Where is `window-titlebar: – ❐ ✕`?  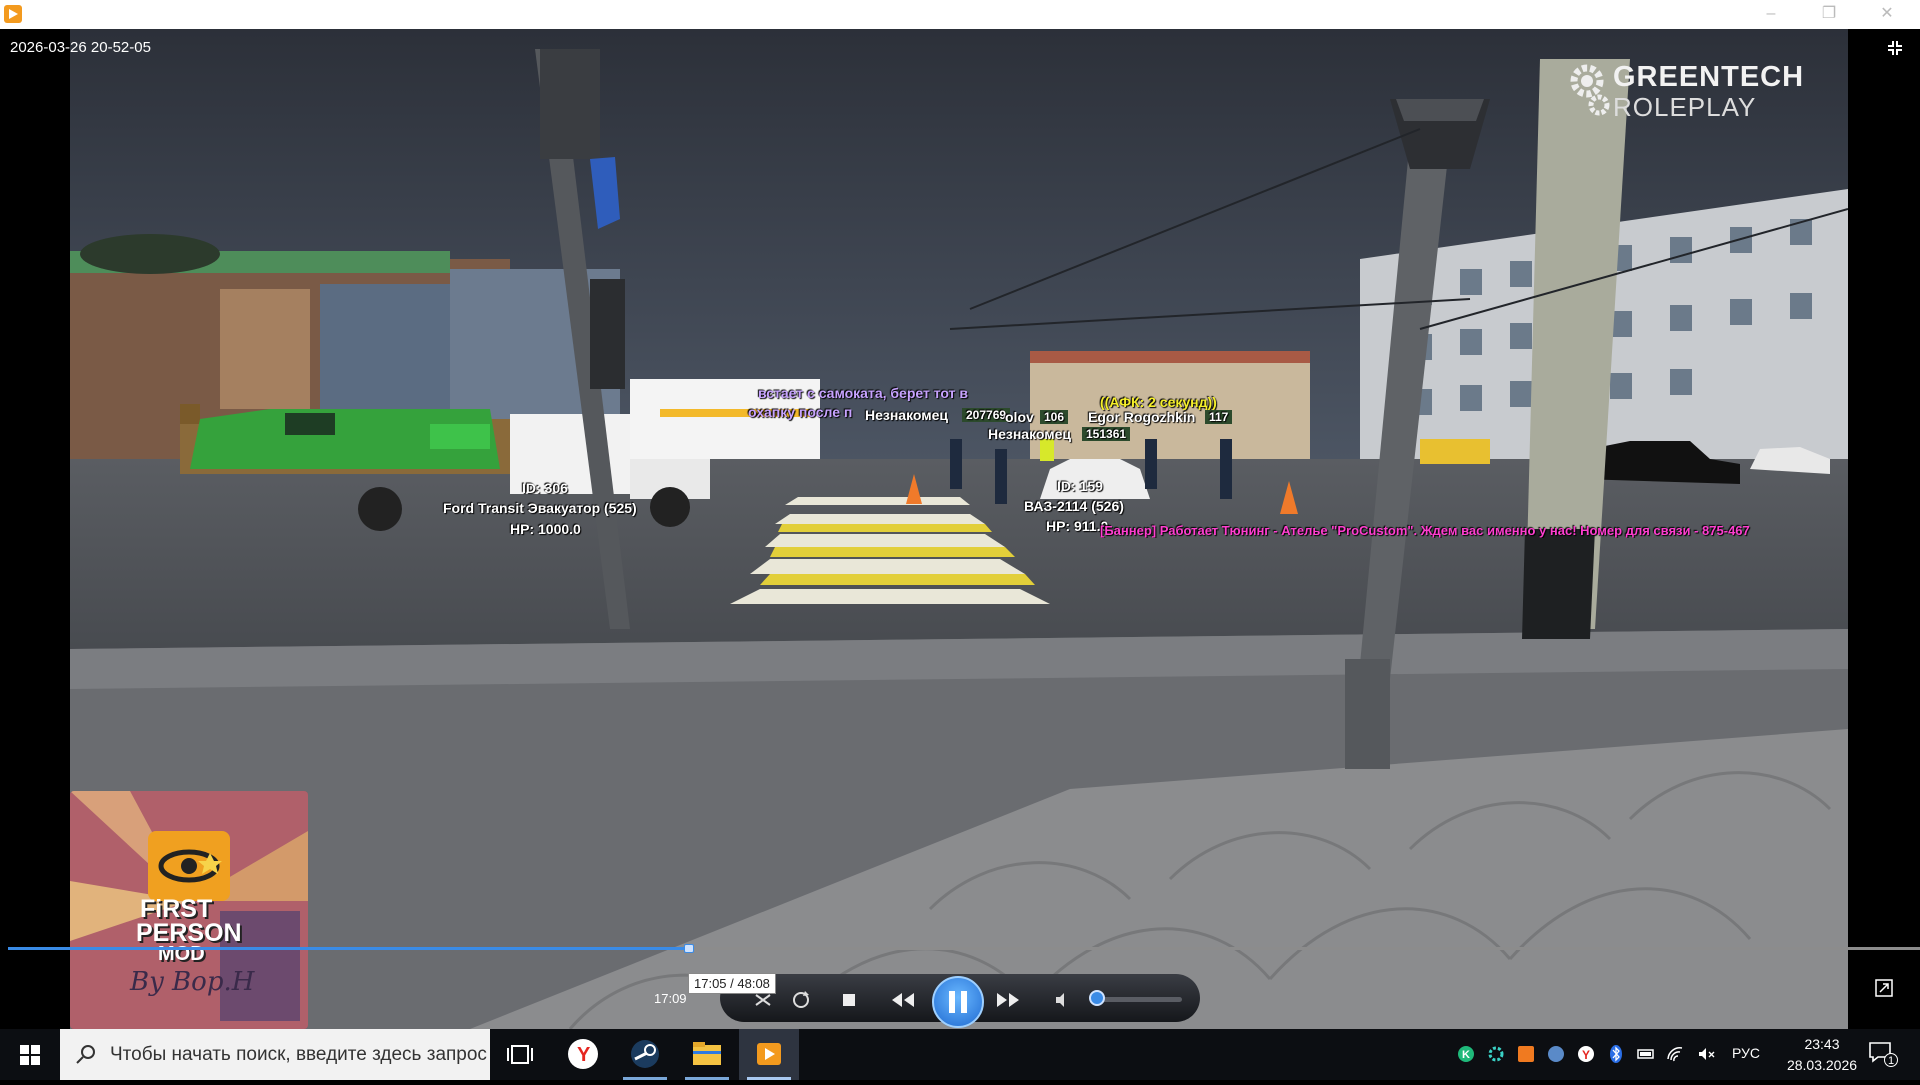 window-titlebar: – ❐ ✕ is located at coordinates (960, 14).